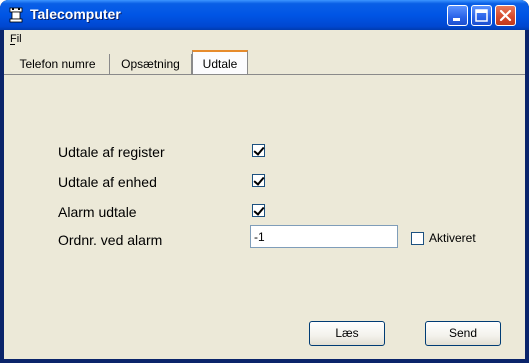 The image size is (529, 363). What do you see at coordinates (264, 62) in the screenshot?
I see `tab-strip: Telefon numre Opsætning Udtale` at bounding box center [264, 62].